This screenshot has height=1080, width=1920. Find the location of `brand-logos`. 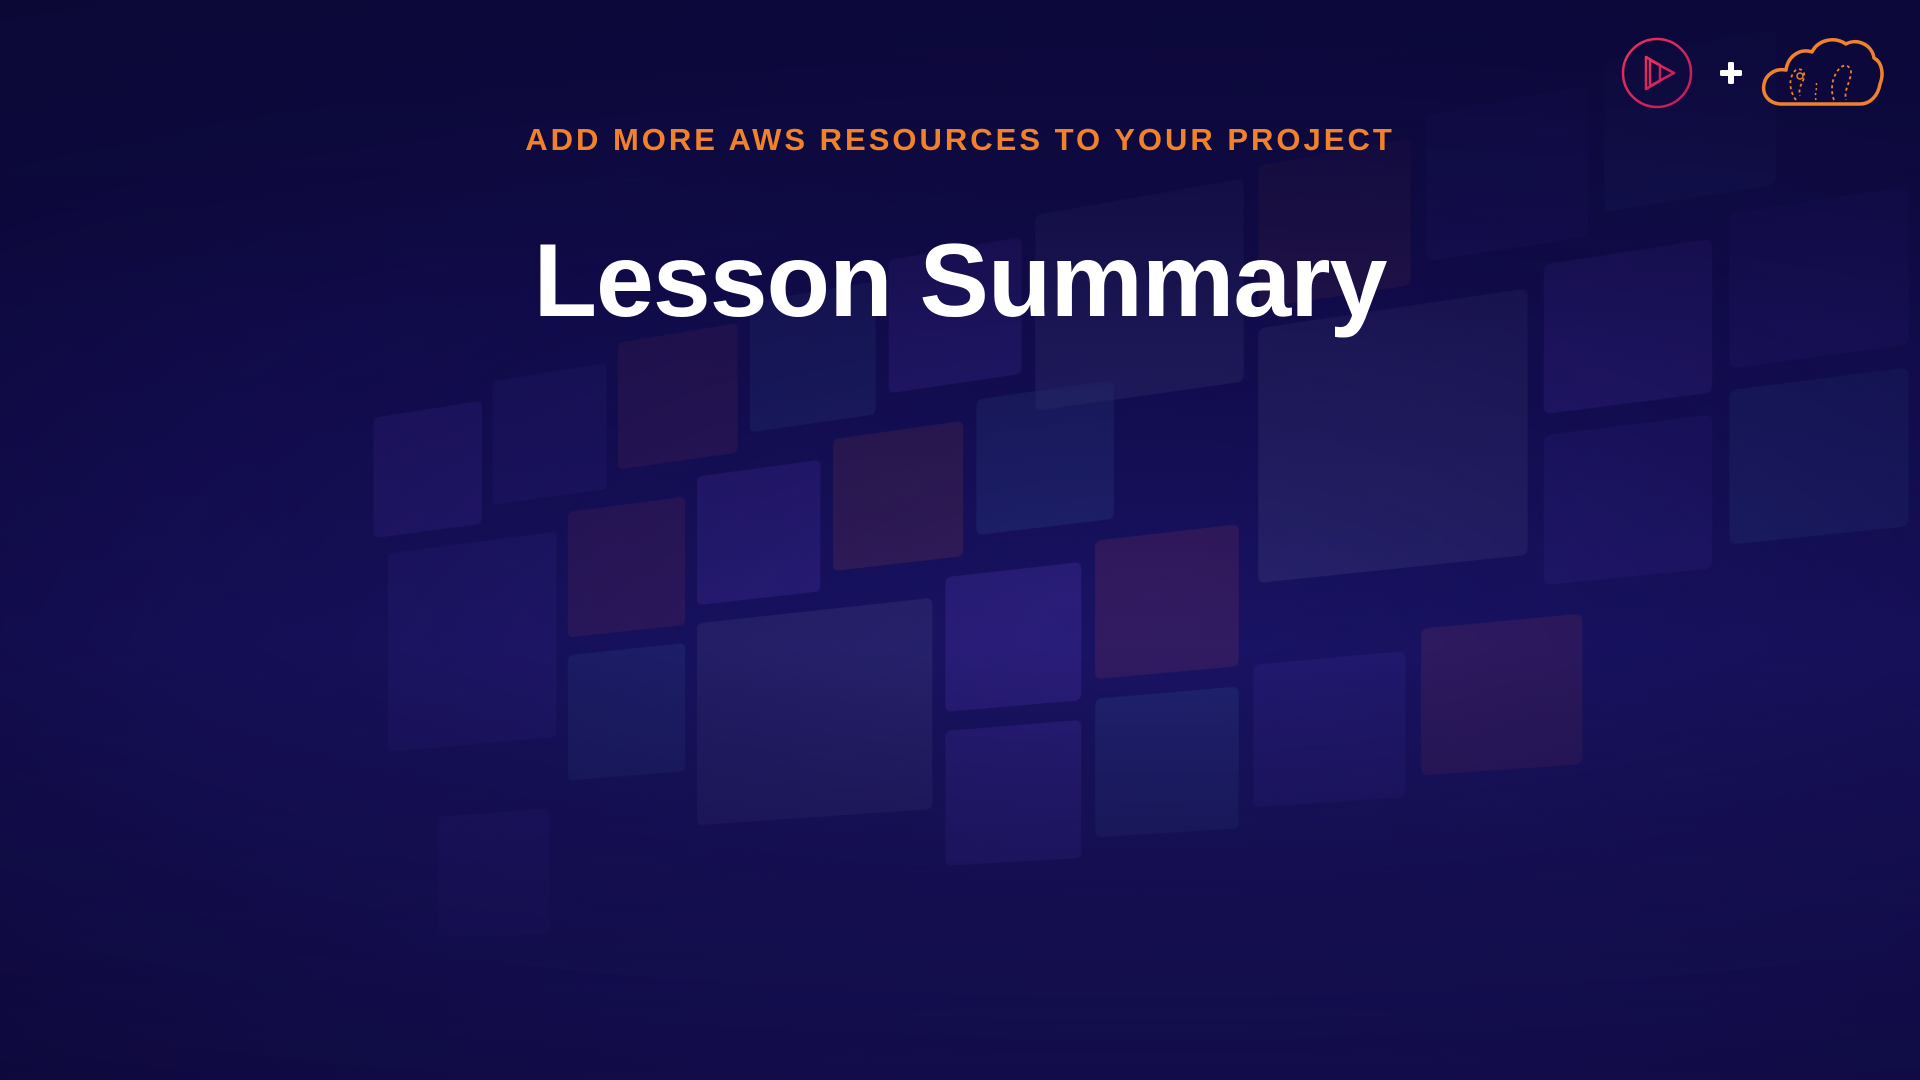

brand-logos is located at coordinates (1755, 74).